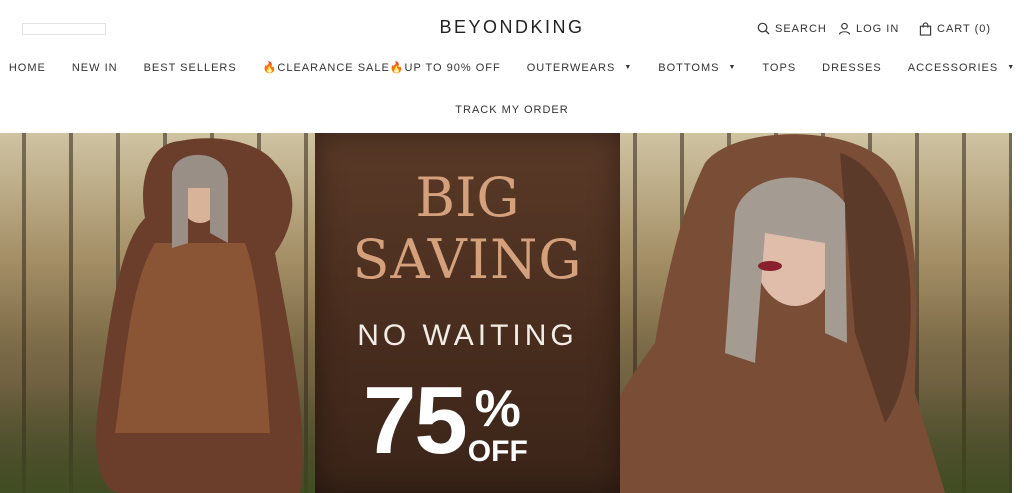  What do you see at coordinates (333, 67) in the screenshot?
I see `nav-item-label: CLEARANCE SALE` at bounding box center [333, 67].